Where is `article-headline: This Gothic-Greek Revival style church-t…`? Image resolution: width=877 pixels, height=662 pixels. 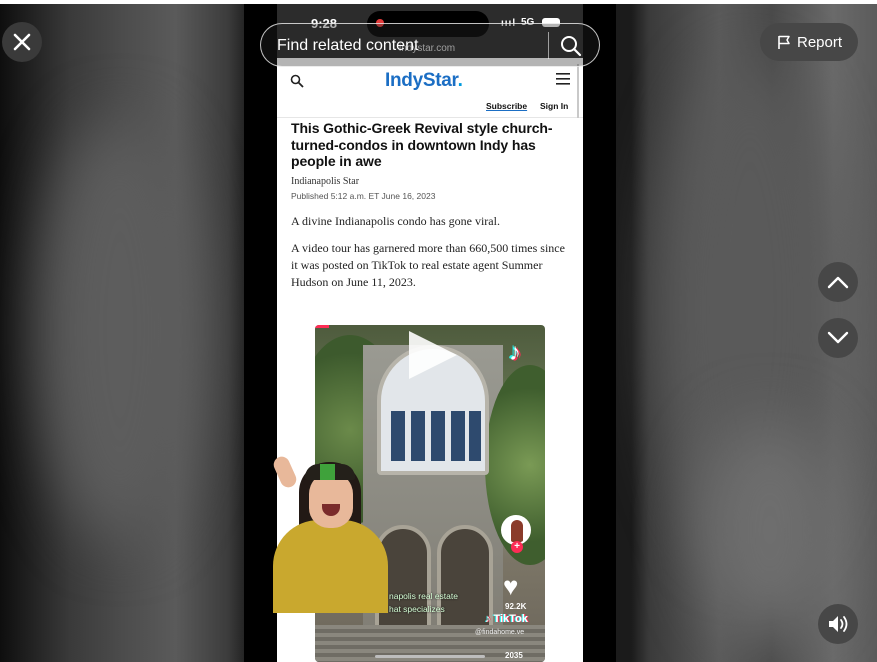
article-headline: This Gothic-Greek Revival style church-t… is located at coordinates (422, 144).